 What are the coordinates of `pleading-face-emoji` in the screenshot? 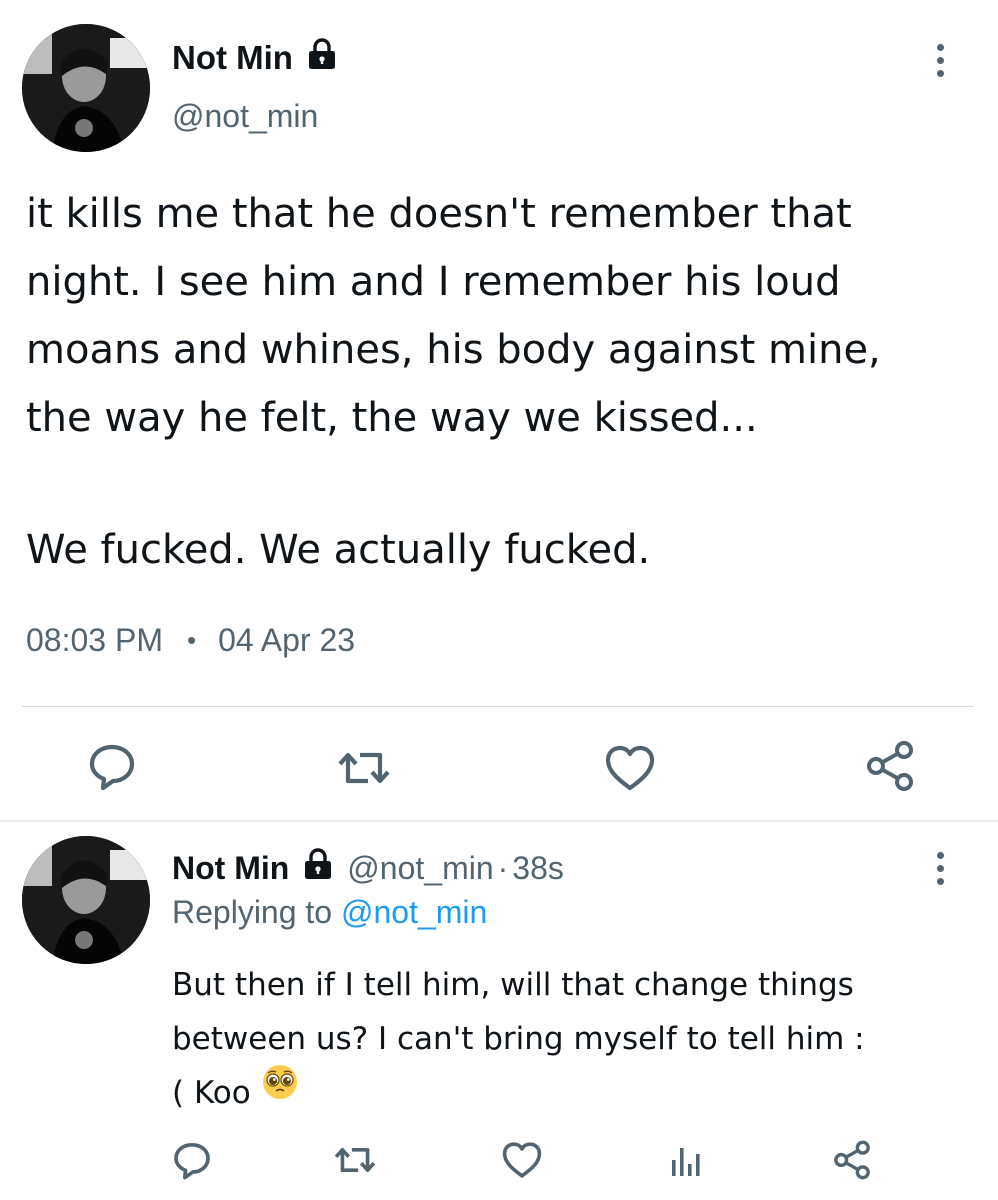 It's located at (280, 1090).